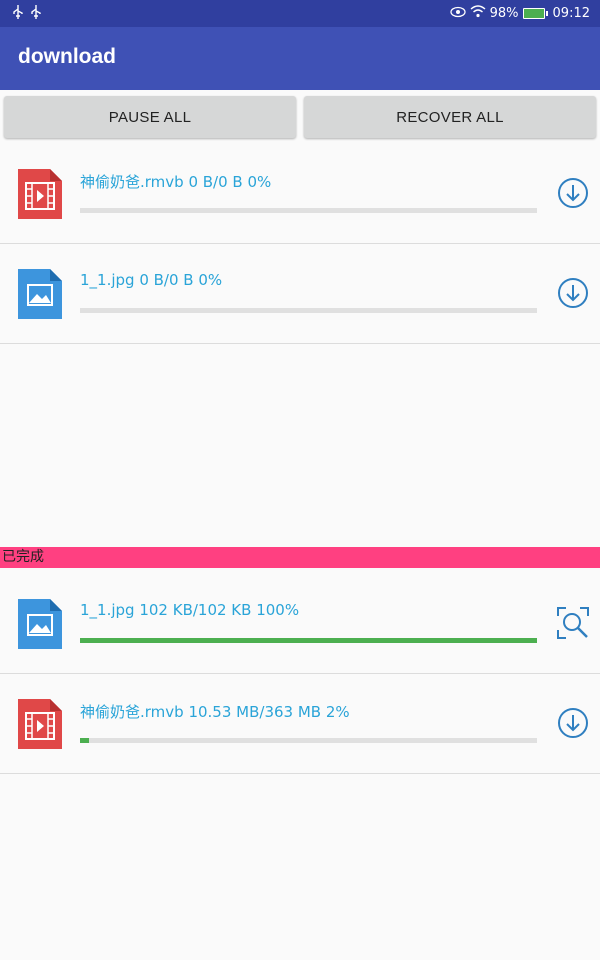 The width and height of the screenshot is (600, 960). I want to click on recover-all-button: RECOVER ALL, so click(450, 117).